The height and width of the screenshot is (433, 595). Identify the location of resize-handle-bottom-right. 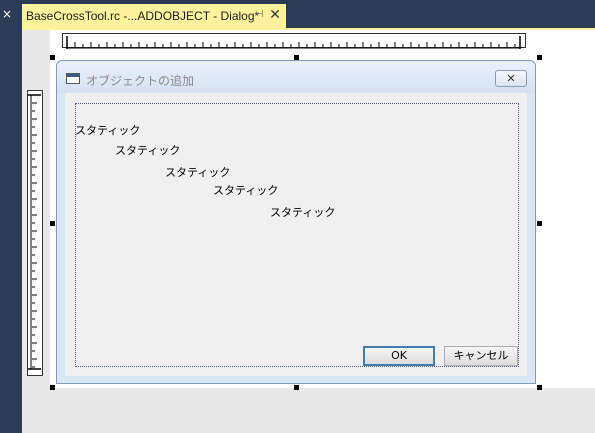
(539, 387).